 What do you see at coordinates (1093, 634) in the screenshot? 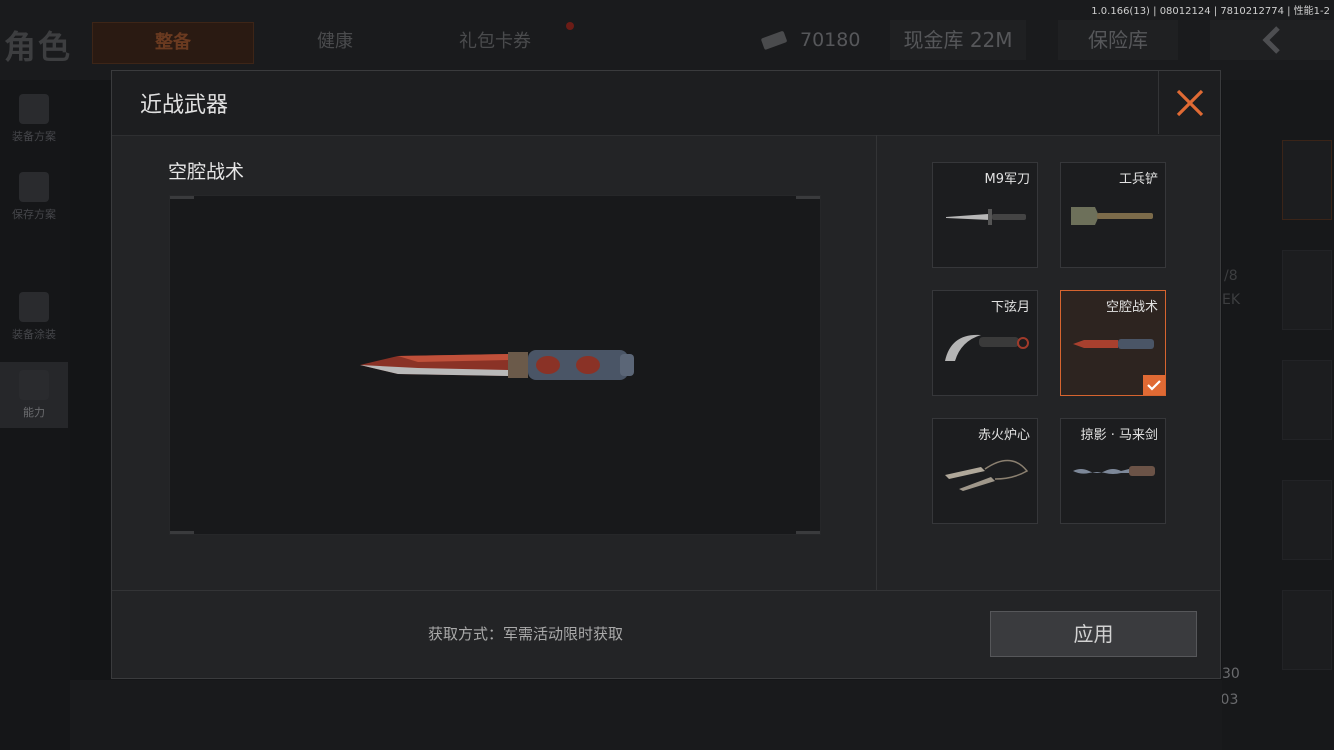
I see `apply-button: 应用` at bounding box center [1093, 634].